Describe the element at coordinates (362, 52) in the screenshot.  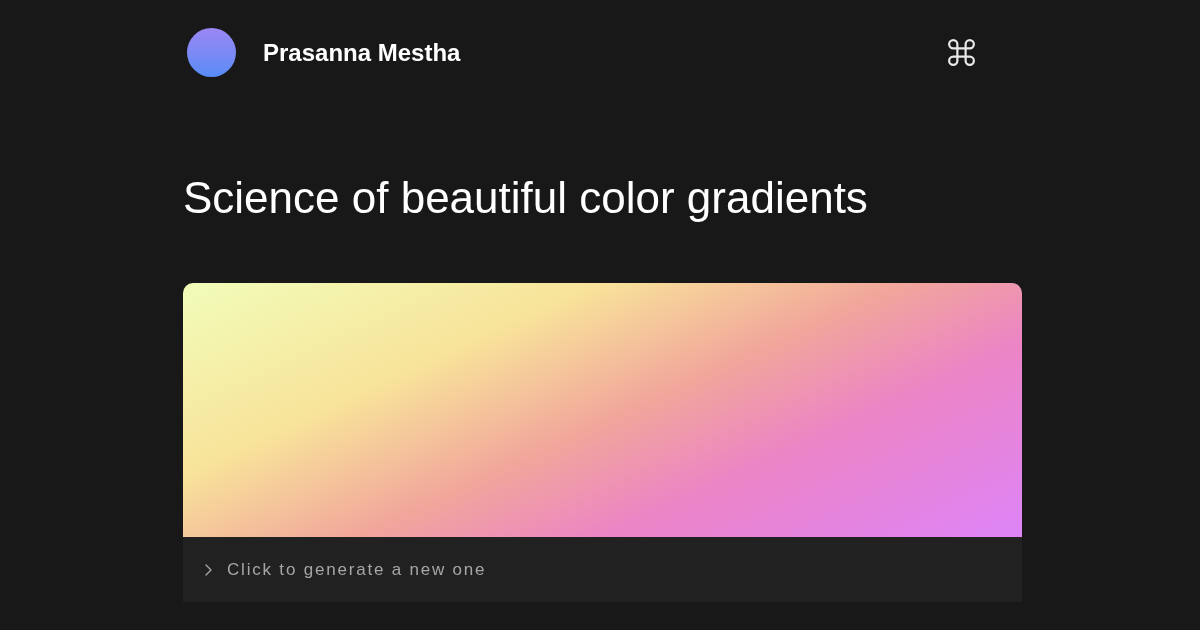
I see `author-name: Prasanna Mestha` at that location.